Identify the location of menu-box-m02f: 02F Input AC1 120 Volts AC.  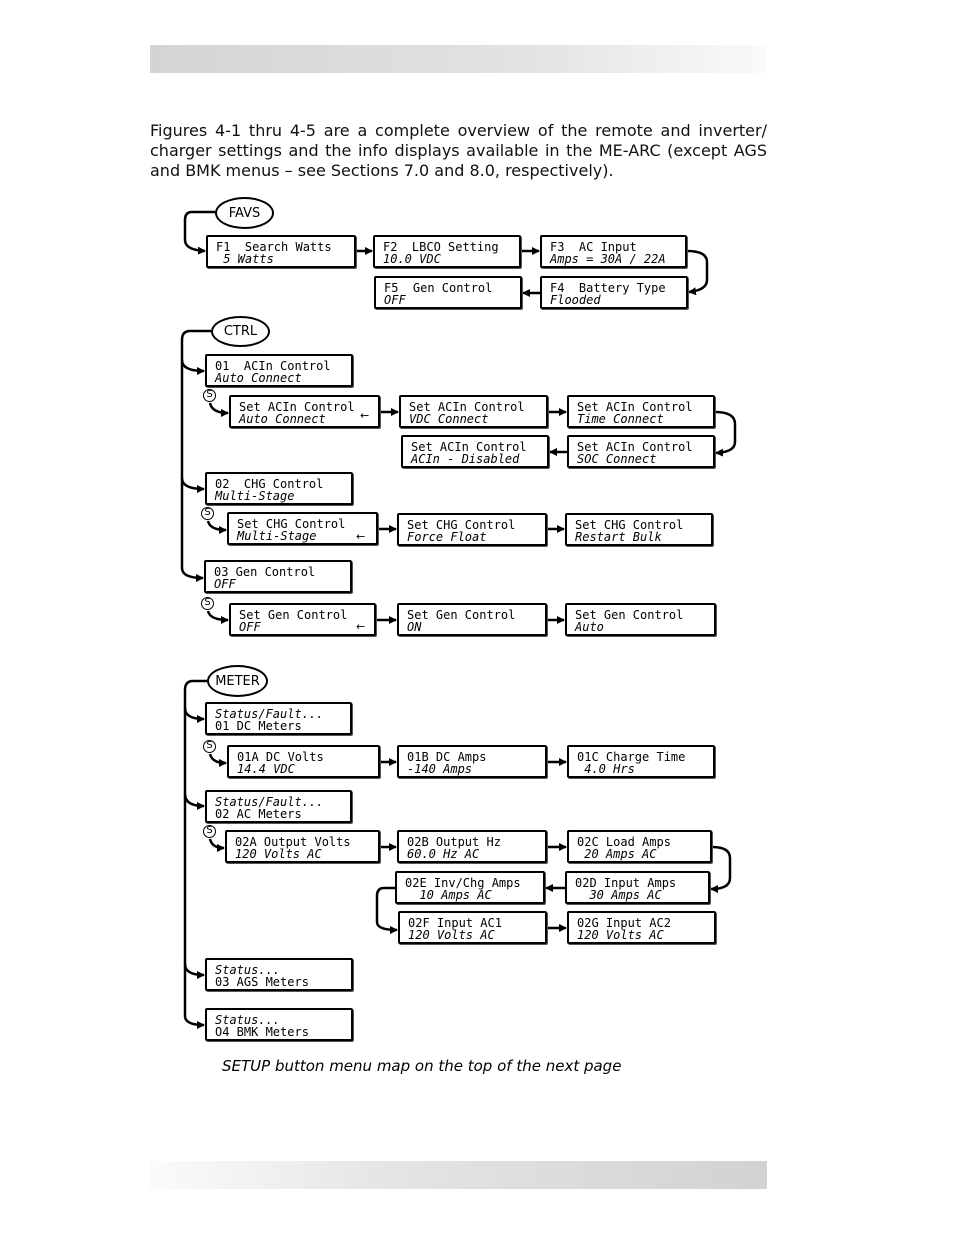
(472, 927).